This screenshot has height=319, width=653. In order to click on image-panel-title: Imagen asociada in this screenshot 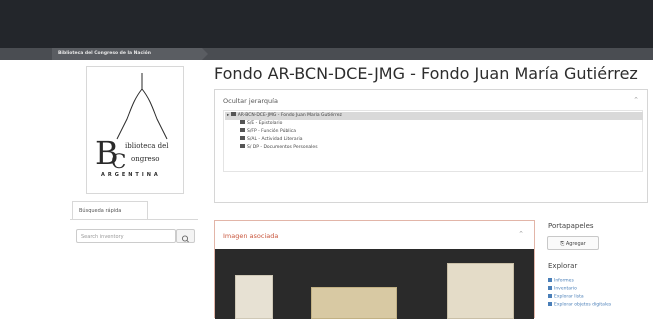, I will do `click(251, 236)`.